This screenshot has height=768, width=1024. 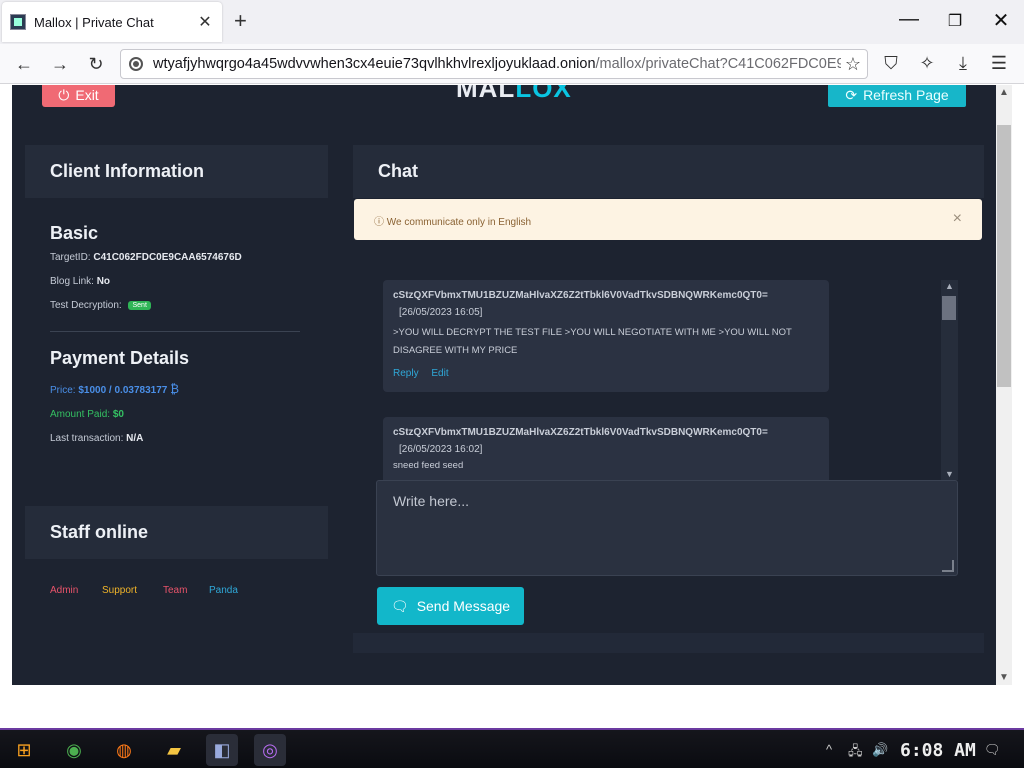 What do you see at coordinates (124, 750) in the screenshot?
I see `firefox-icon: ◍` at bounding box center [124, 750].